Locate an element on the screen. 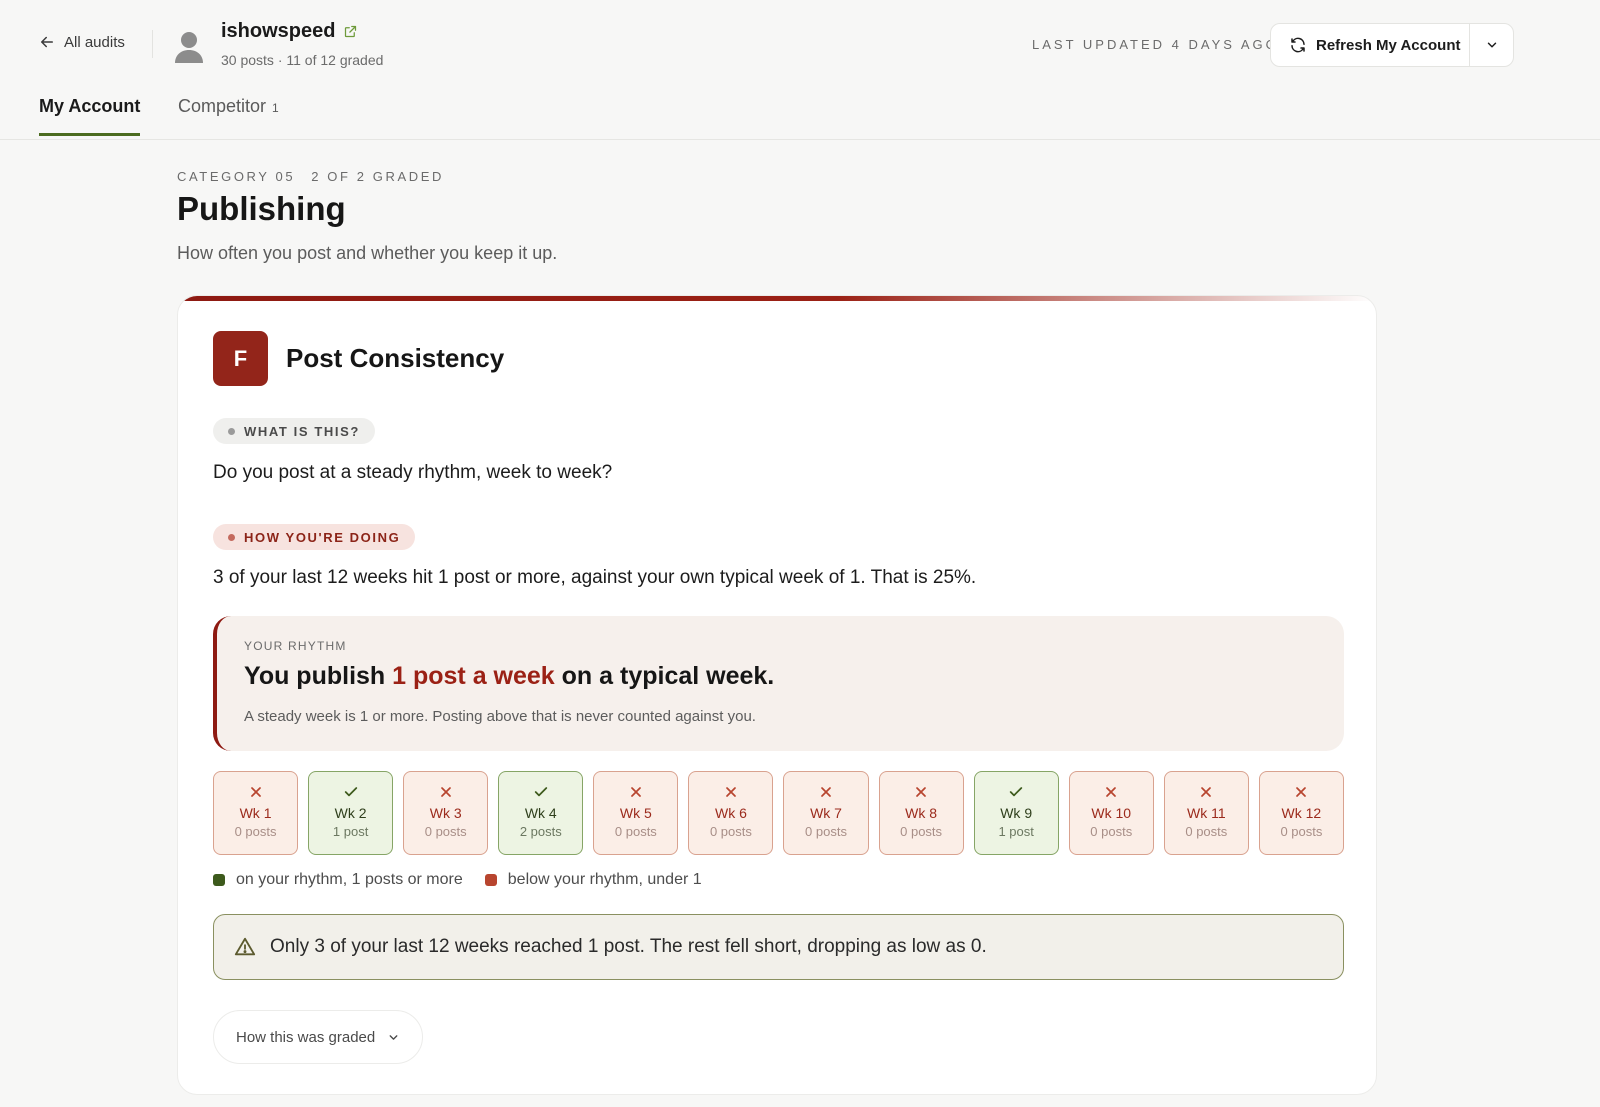  refresh-account-group: Refresh My Account is located at coordinates (1392, 45).